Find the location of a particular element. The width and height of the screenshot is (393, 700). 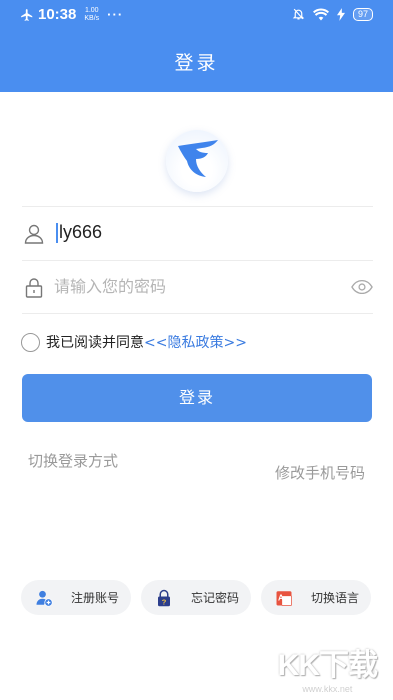

register-button: 注册账号 is located at coordinates (76, 597).